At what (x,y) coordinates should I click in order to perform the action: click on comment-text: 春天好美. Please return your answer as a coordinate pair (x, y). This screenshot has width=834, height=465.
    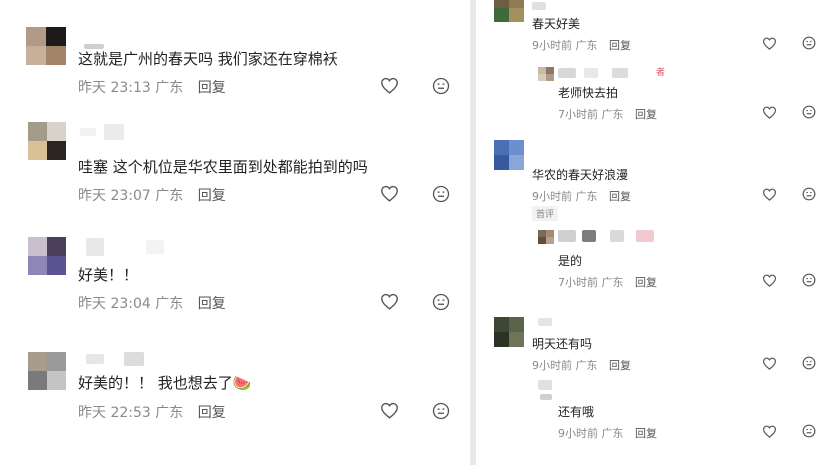
    Looking at the image, I should click on (556, 24).